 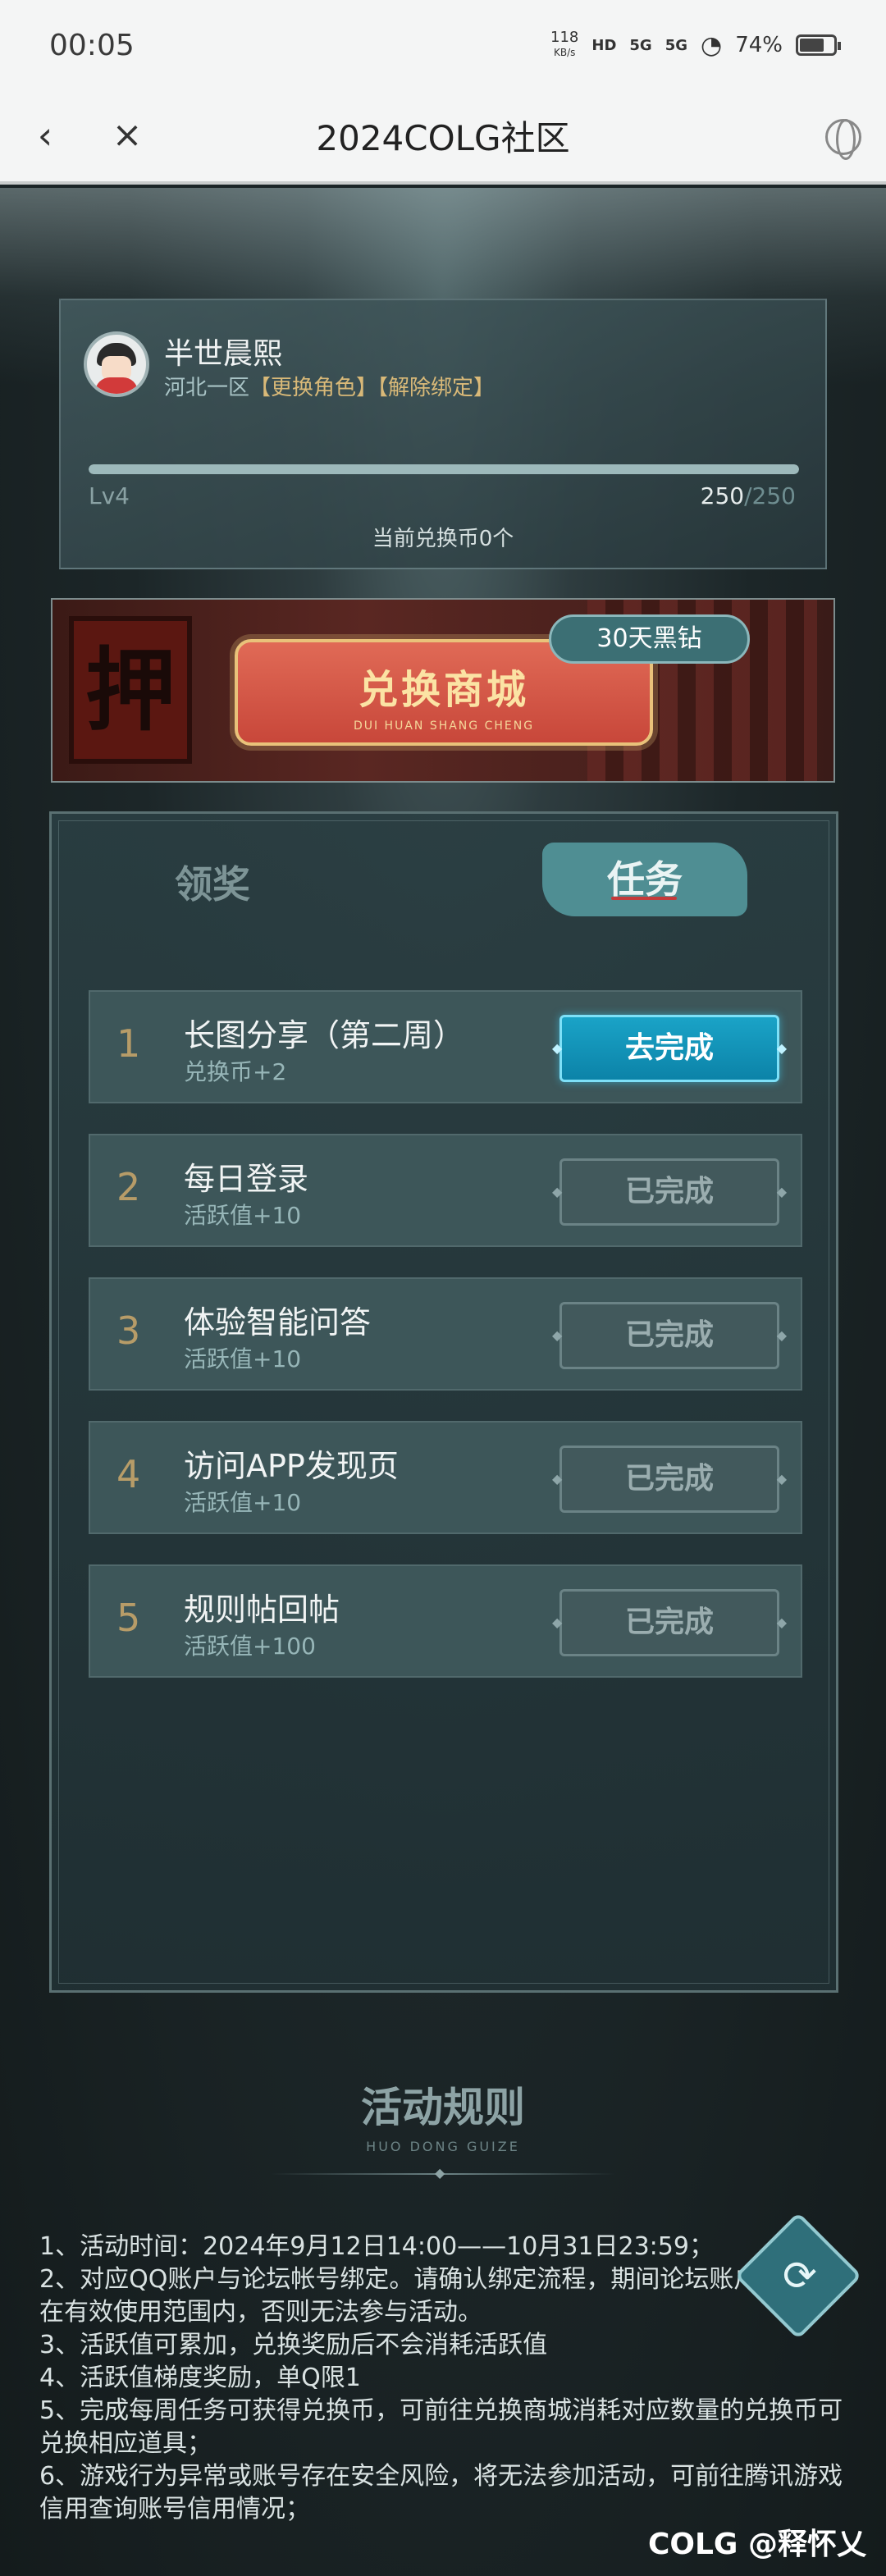 I want to click on tab-reward: 领奖, so click(x=213, y=882).